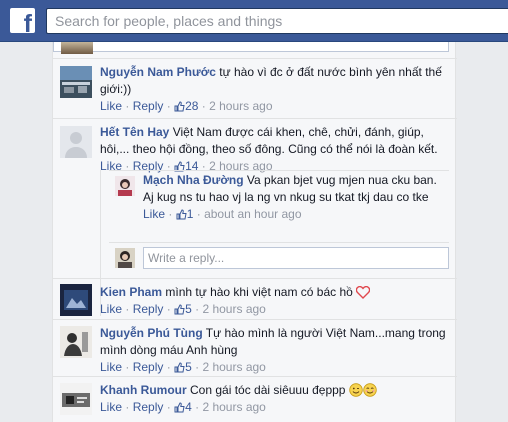 This screenshot has height=422, width=508. I want to click on commenter-name: Nguyễn Nam Phước, so click(158, 72).